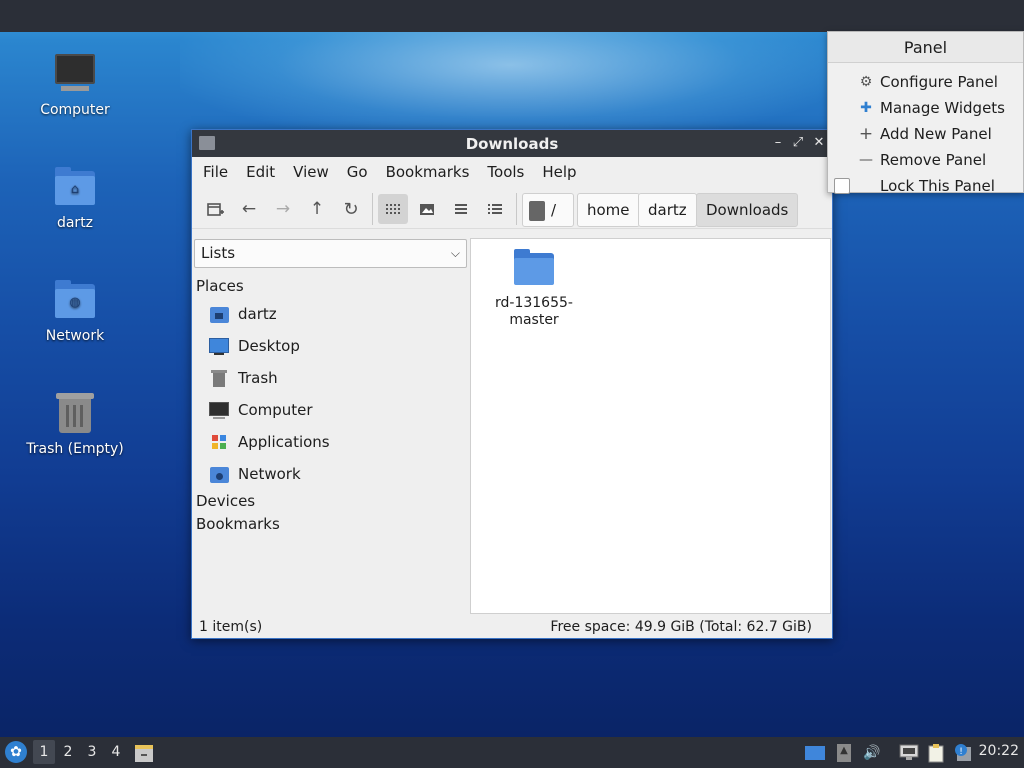  Describe the element at coordinates (512, 752) in the screenshot. I see `taskbar: ✿ 1 2 3 4 ▲ 🔊 ! 20:22` at that location.